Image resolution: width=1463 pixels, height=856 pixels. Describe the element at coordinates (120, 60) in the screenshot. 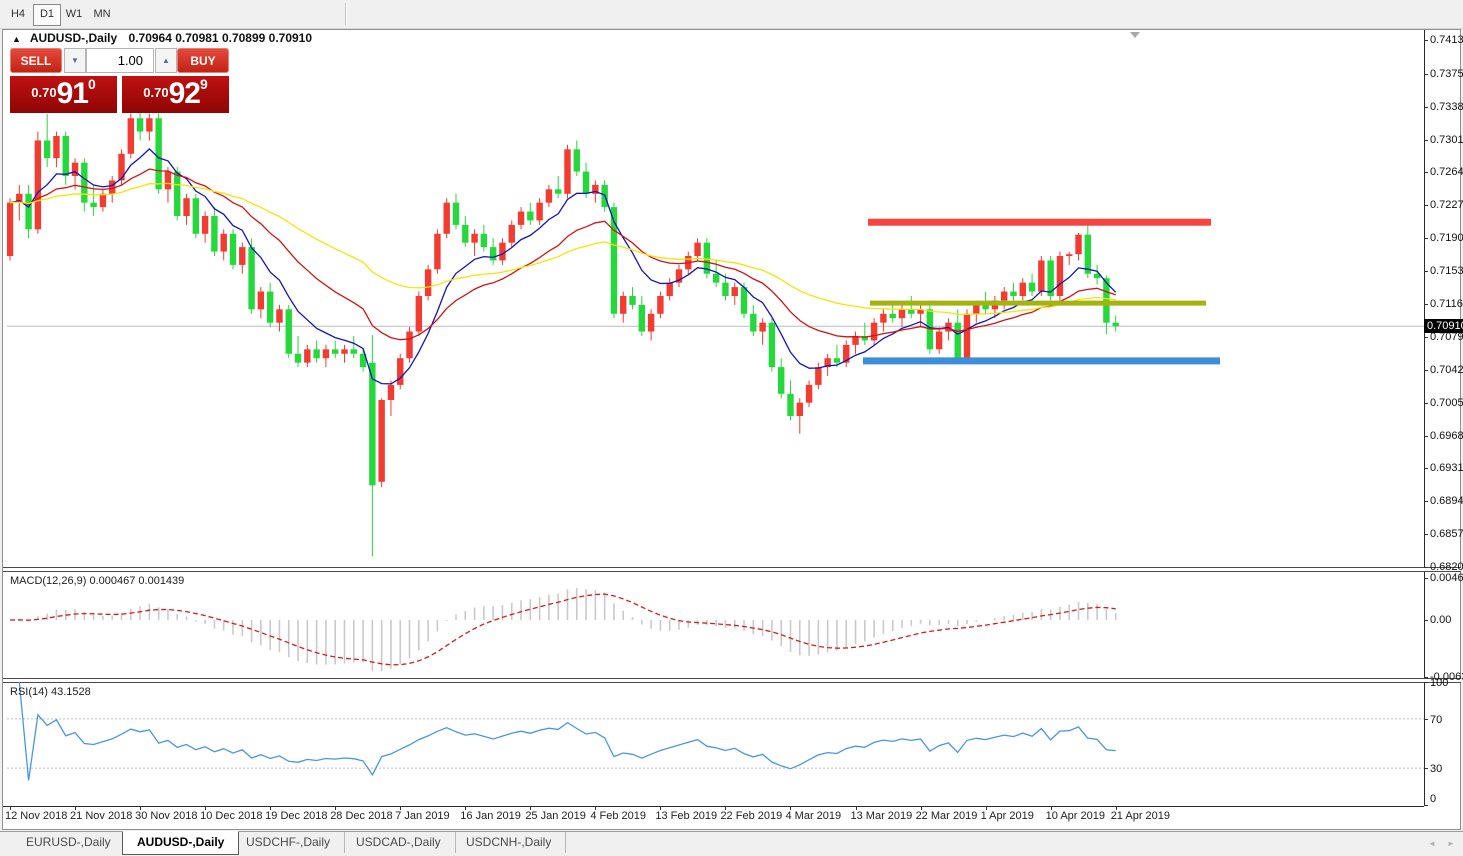

I see `volume-input` at that location.